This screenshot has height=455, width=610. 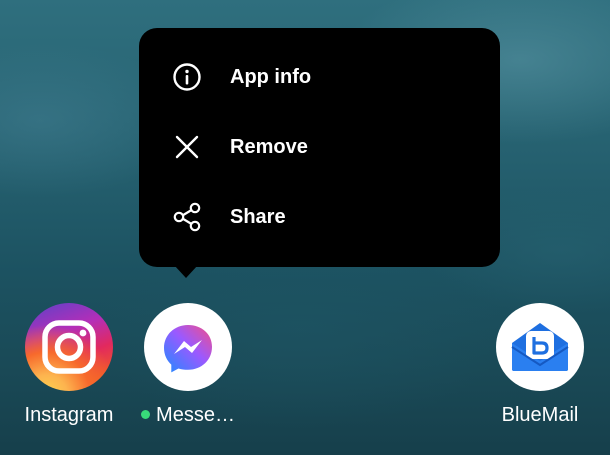 What do you see at coordinates (186, 271) in the screenshot?
I see `menu-pointer-arrow` at bounding box center [186, 271].